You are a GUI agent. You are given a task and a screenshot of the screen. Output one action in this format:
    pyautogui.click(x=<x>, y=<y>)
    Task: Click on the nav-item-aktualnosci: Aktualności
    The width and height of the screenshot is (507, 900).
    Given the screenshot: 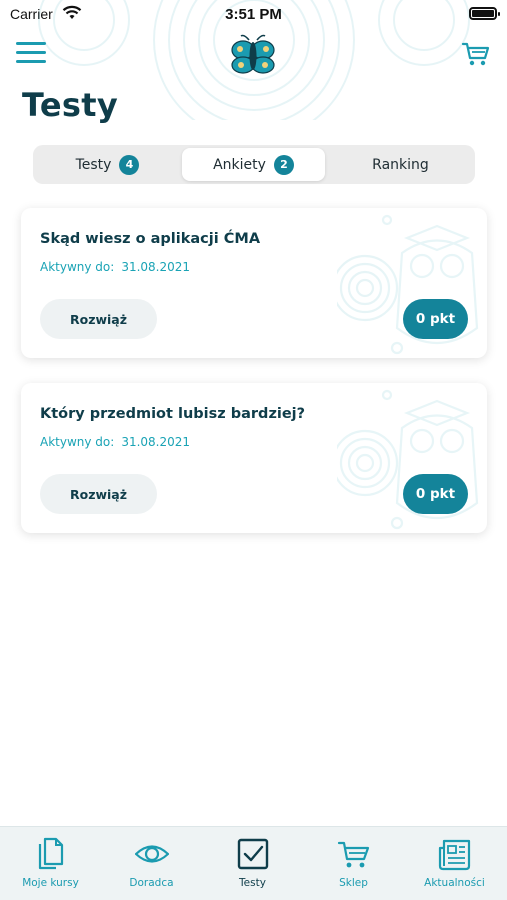 What is the action you would take?
    pyautogui.click(x=454, y=863)
    